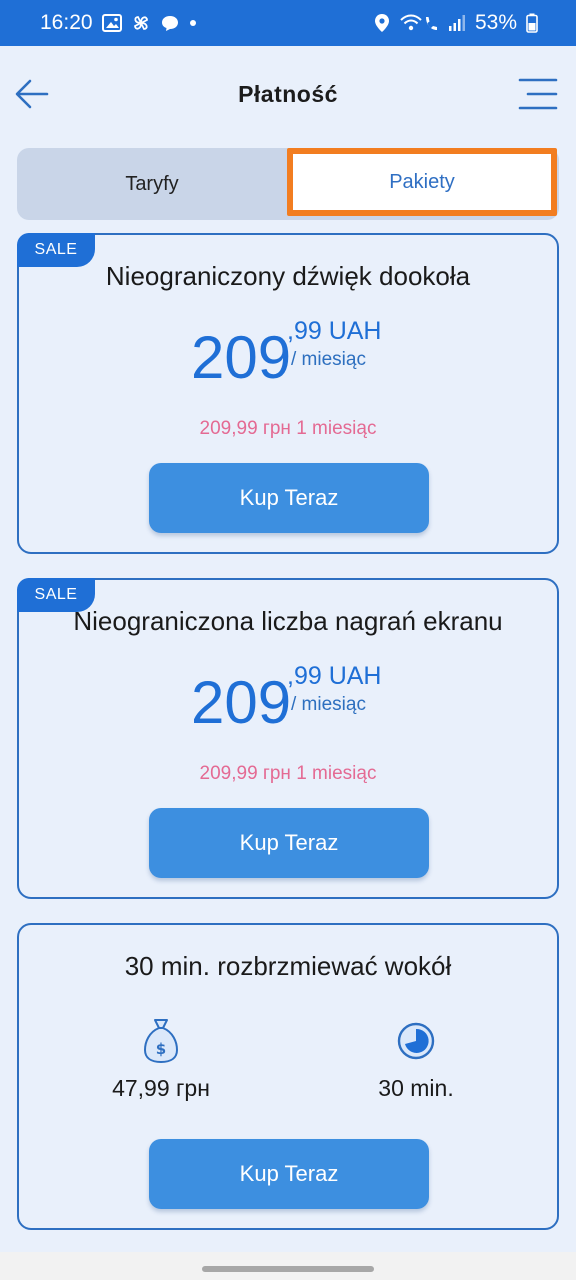 The height and width of the screenshot is (1280, 576). I want to click on page-title: Płatność, so click(288, 93).